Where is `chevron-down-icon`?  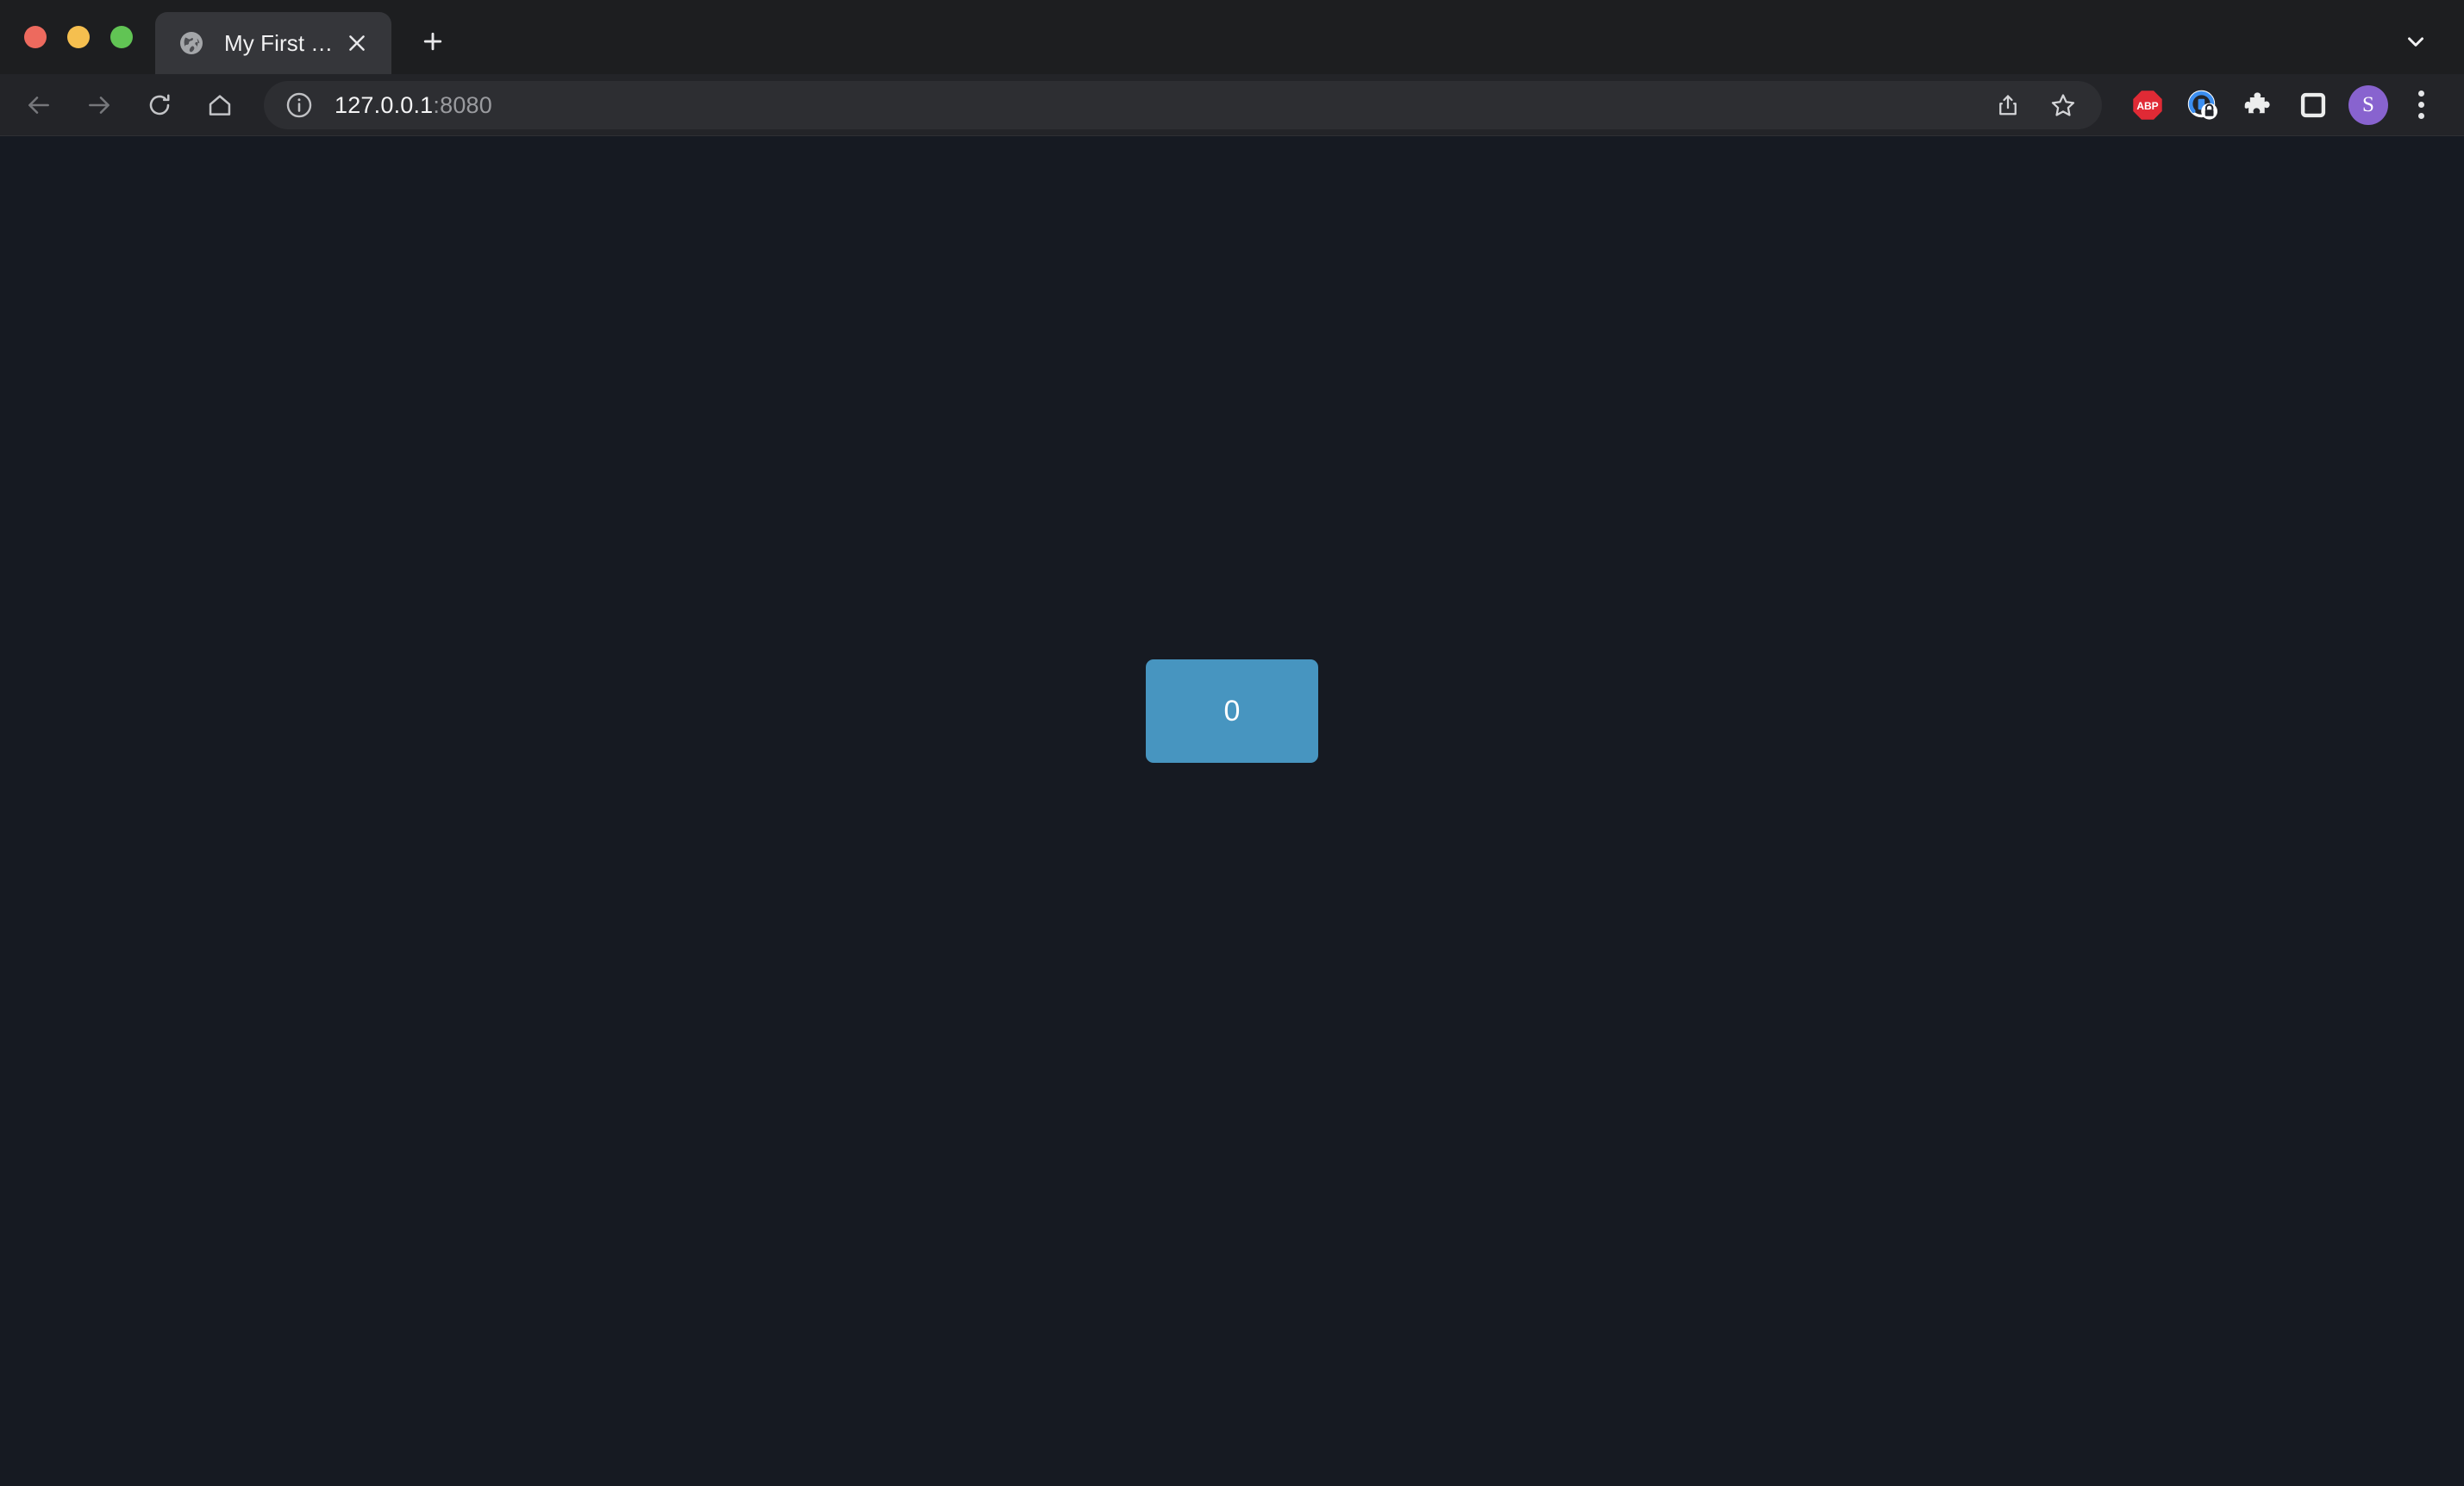
chevron-down-icon is located at coordinates (2416, 41).